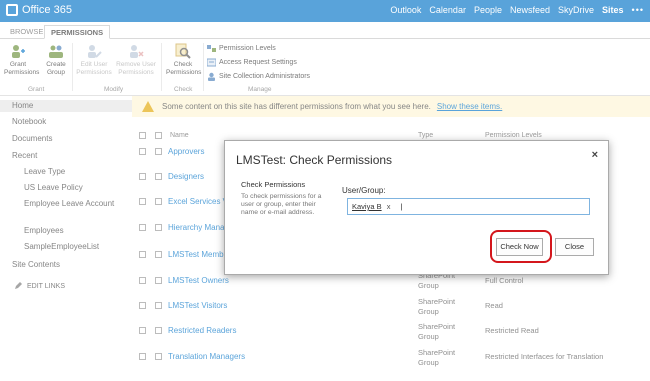 The width and height of the screenshot is (650, 381). What do you see at coordinates (401, 206) in the screenshot?
I see `text-caret: |` at bounding box center [401, 206].